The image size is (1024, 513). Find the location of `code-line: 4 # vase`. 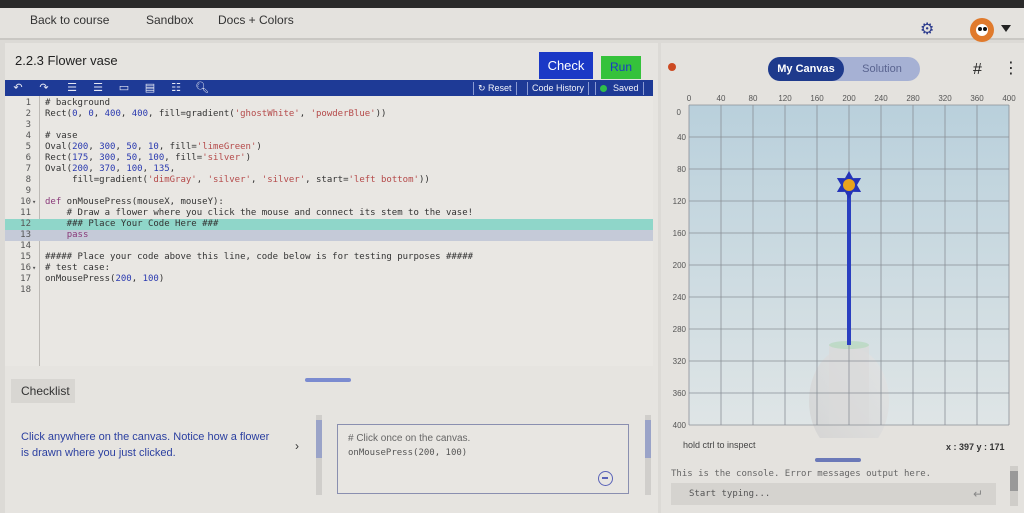

code-line: 4 # vase is located at coordinates (329, 136).